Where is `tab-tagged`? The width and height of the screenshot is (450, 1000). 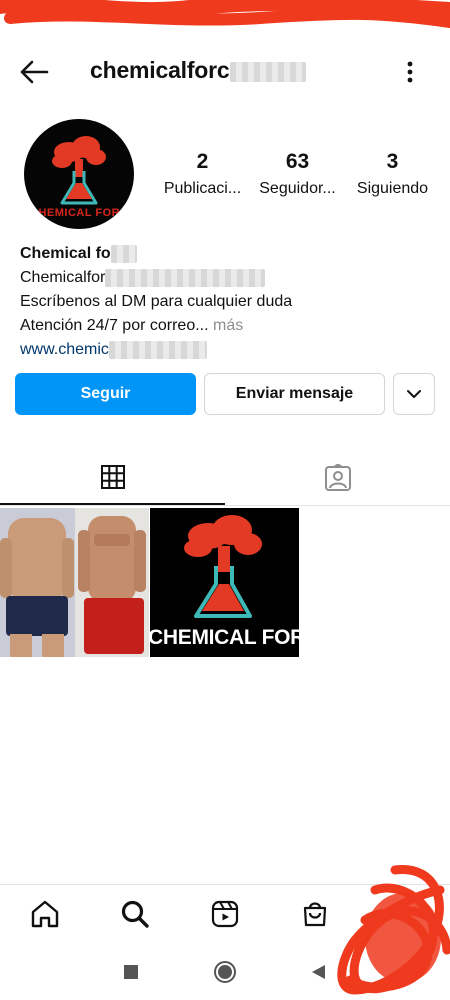
tab-tagged is located at coordinates (337, 477).